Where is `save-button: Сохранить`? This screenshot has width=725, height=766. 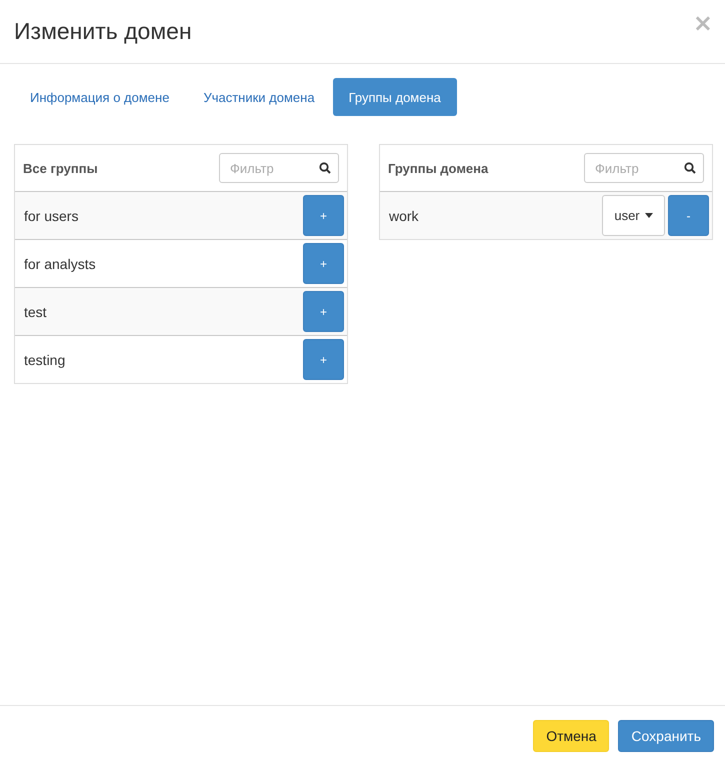 save-button: Сохранить is located at coordinates (666, 736).